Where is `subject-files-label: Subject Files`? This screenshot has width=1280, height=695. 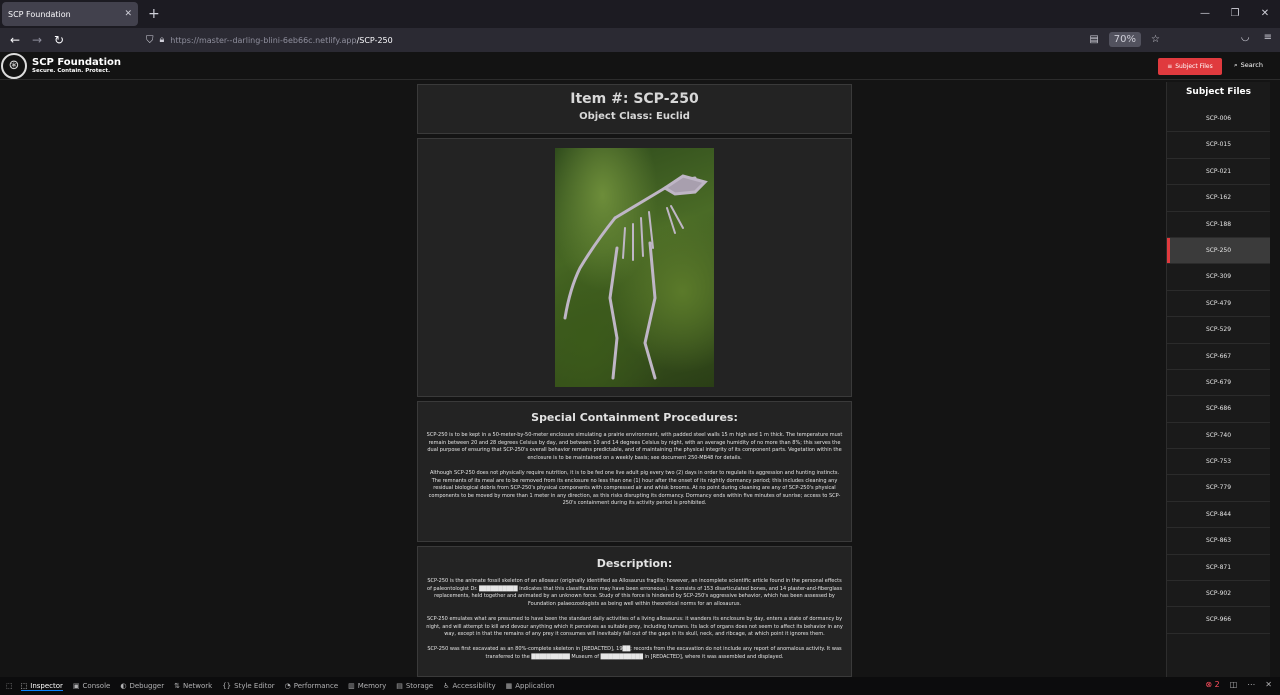
subject-files-label: Subject Files is located at coordinates (1194, 66).